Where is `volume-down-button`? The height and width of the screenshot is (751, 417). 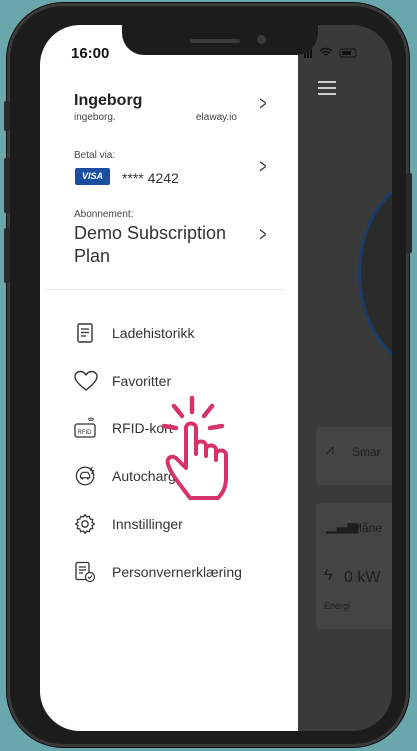 volume-down-button is located at coordinates (7, 255).